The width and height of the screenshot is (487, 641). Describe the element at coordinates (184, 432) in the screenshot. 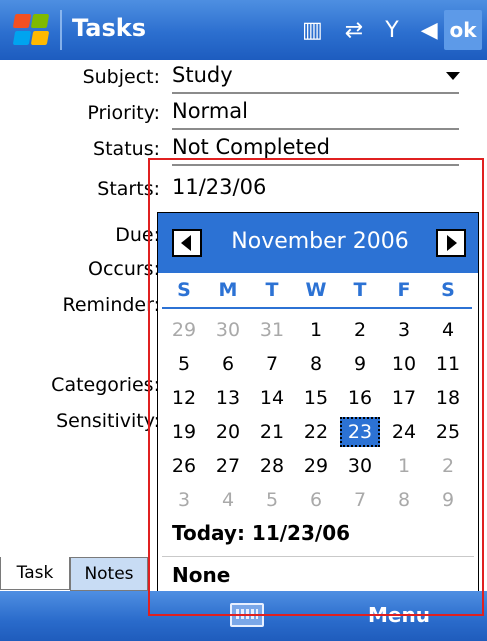

I see `calendar-day: 19` at that location.